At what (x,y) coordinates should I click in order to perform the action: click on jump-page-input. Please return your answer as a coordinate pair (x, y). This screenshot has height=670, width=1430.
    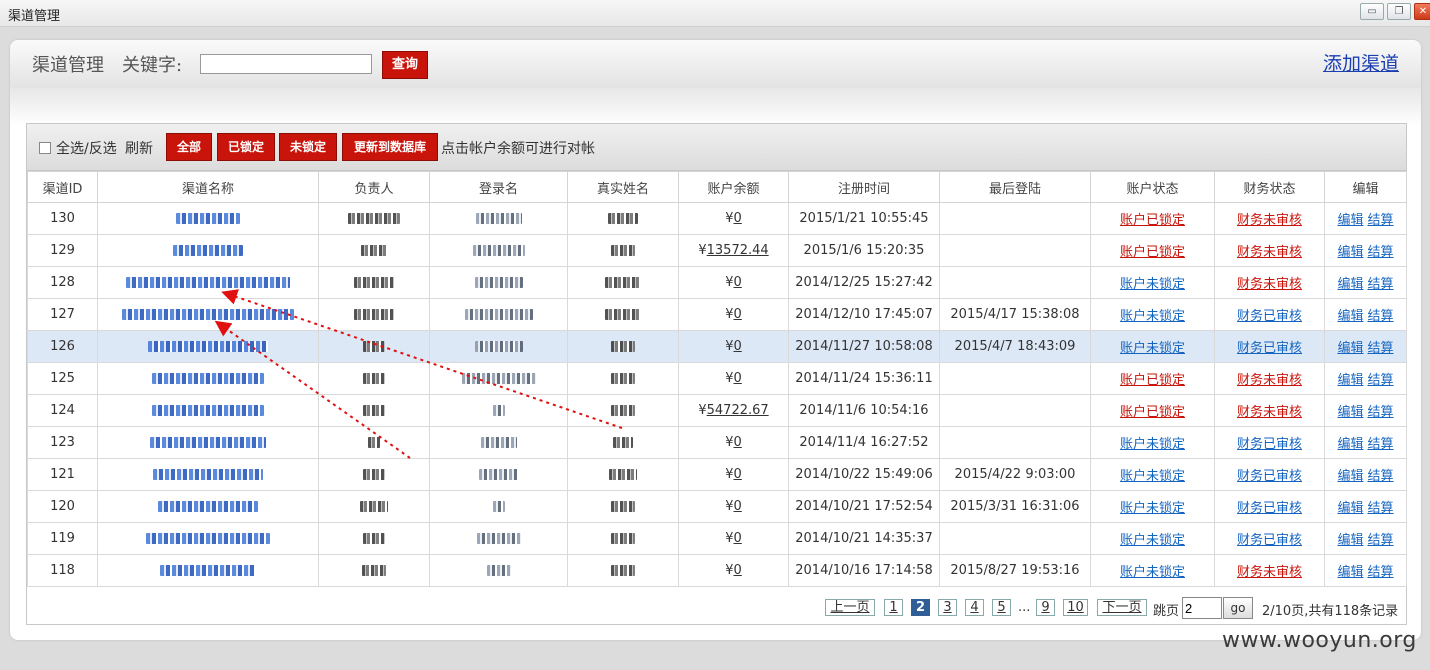
    Looking at the image, I should click on (1202, 608).